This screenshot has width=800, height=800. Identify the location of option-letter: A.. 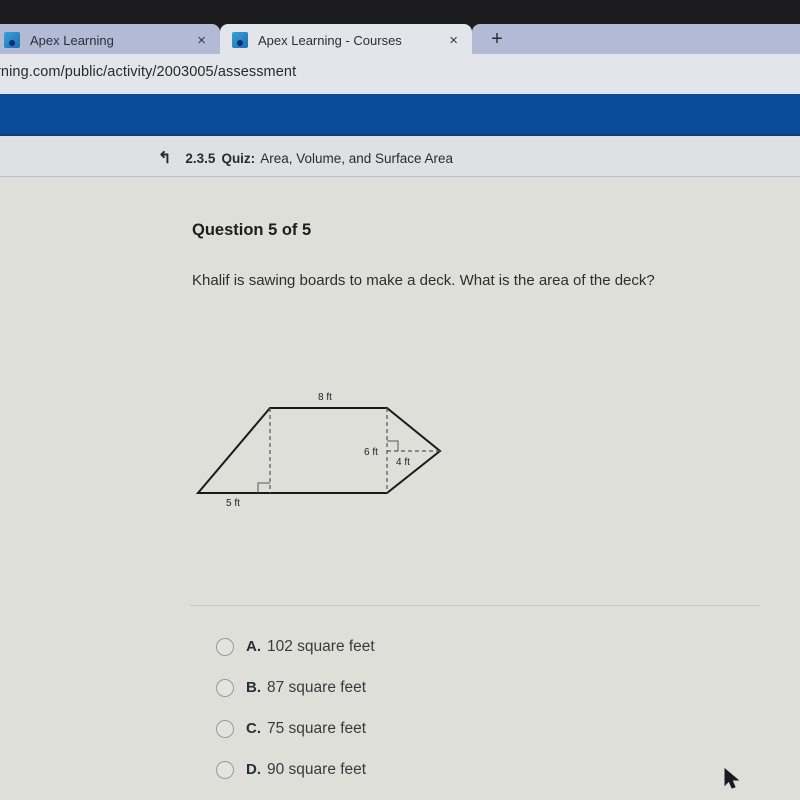
(253, 646).